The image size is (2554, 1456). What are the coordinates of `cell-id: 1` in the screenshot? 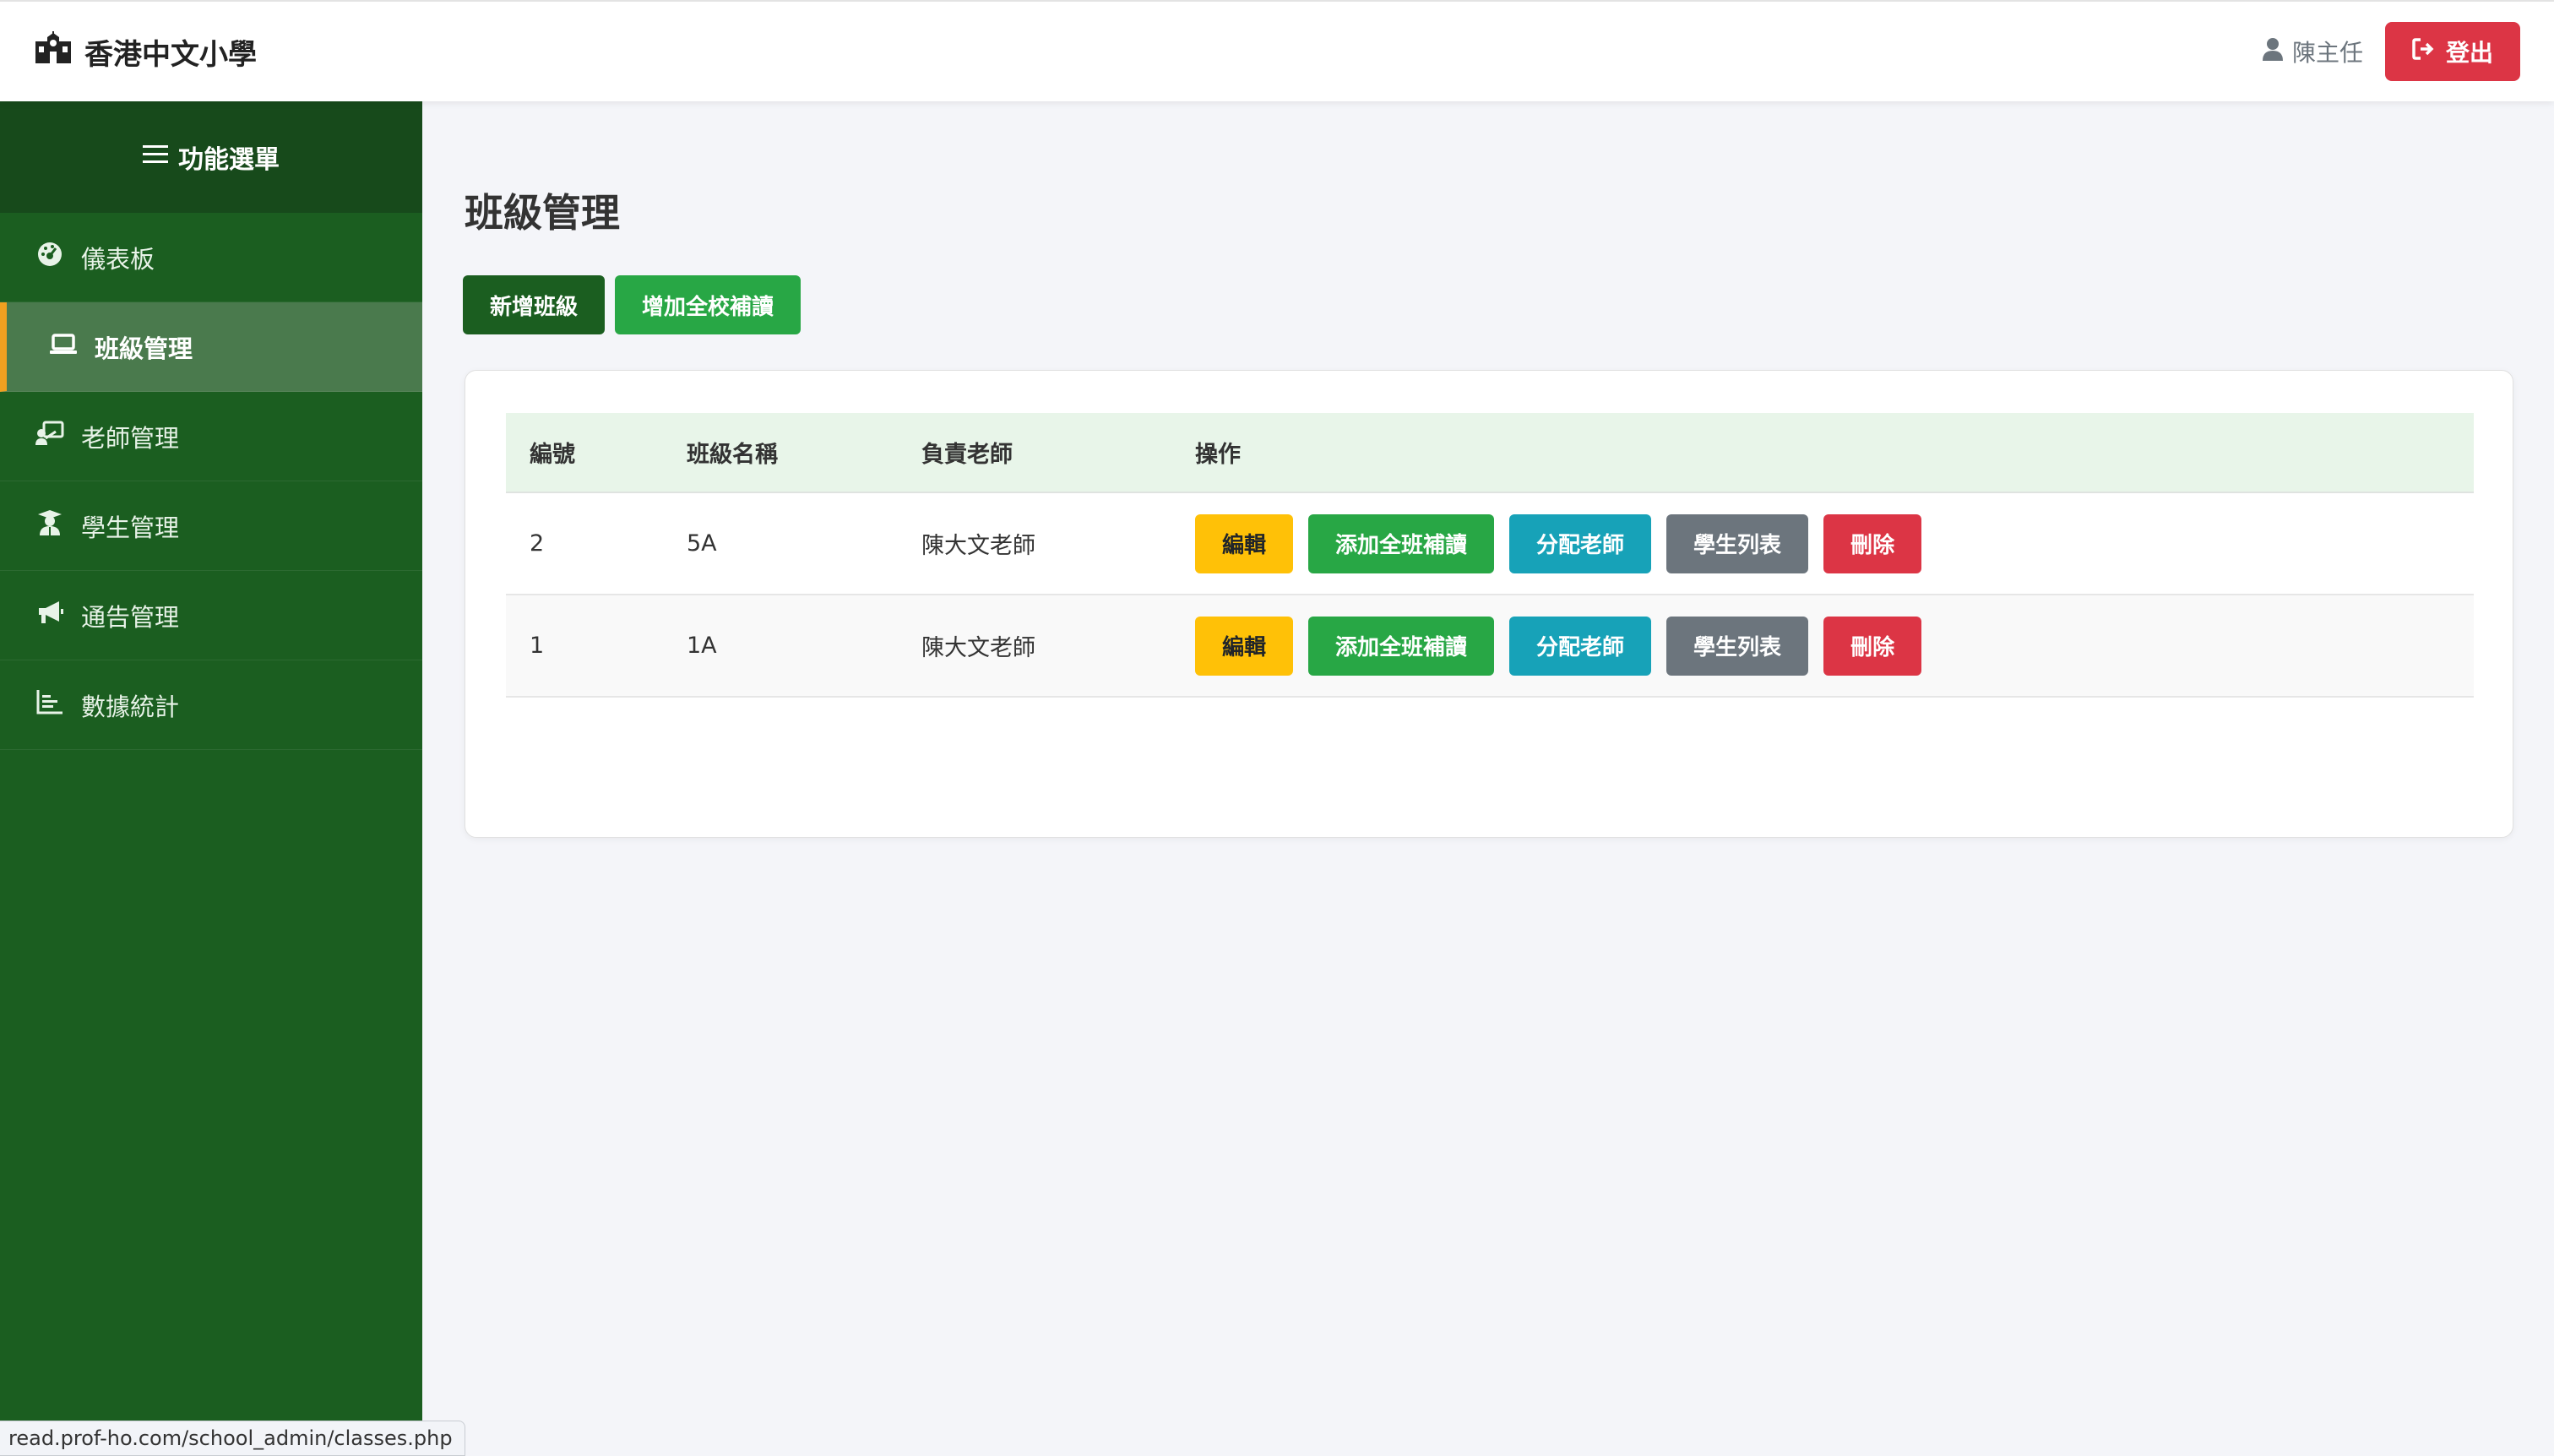 It's located at (537, 646).